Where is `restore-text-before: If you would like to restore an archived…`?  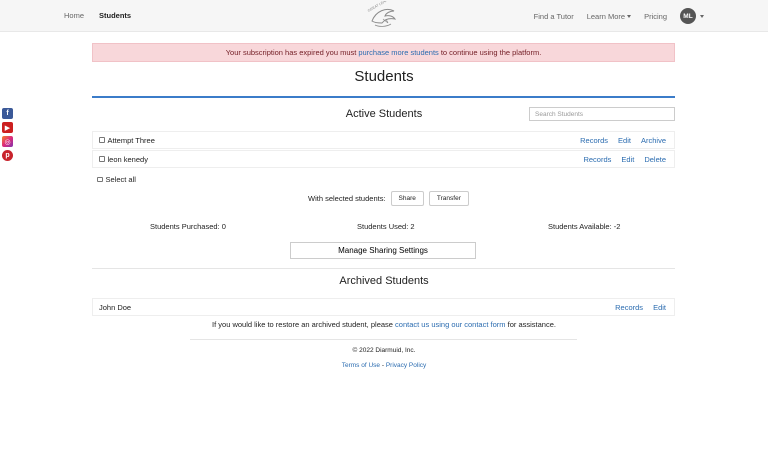 restore-text-before: If you would like to restore an archived… is located at coordinates (302, 324).